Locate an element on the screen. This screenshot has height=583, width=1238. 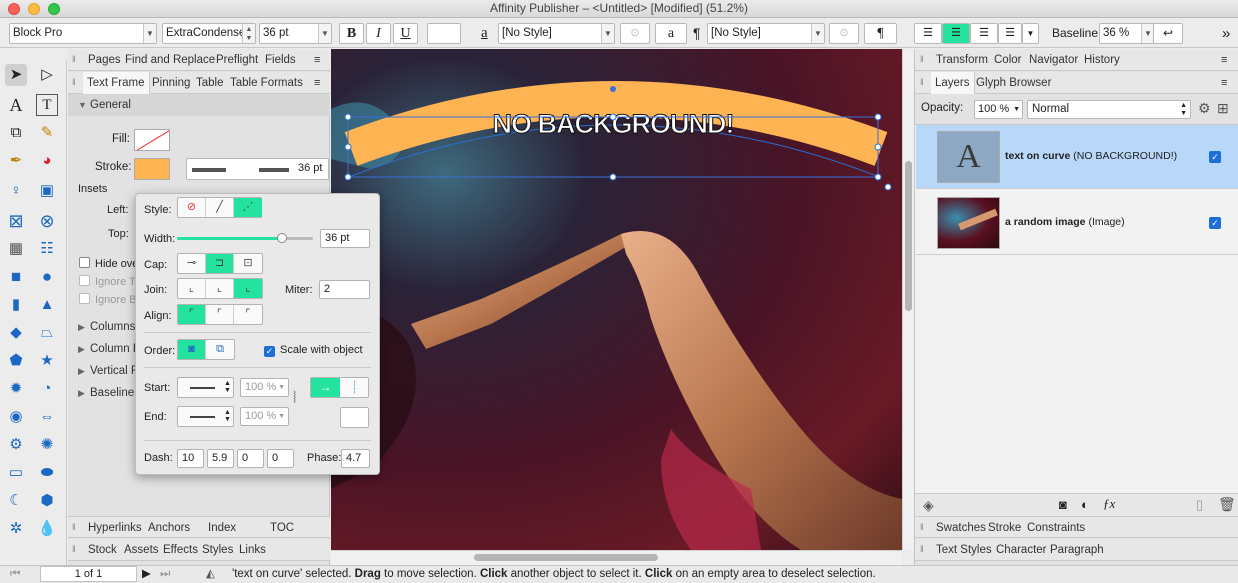
arrow-position-button: → is located at coordinates (325, 387).